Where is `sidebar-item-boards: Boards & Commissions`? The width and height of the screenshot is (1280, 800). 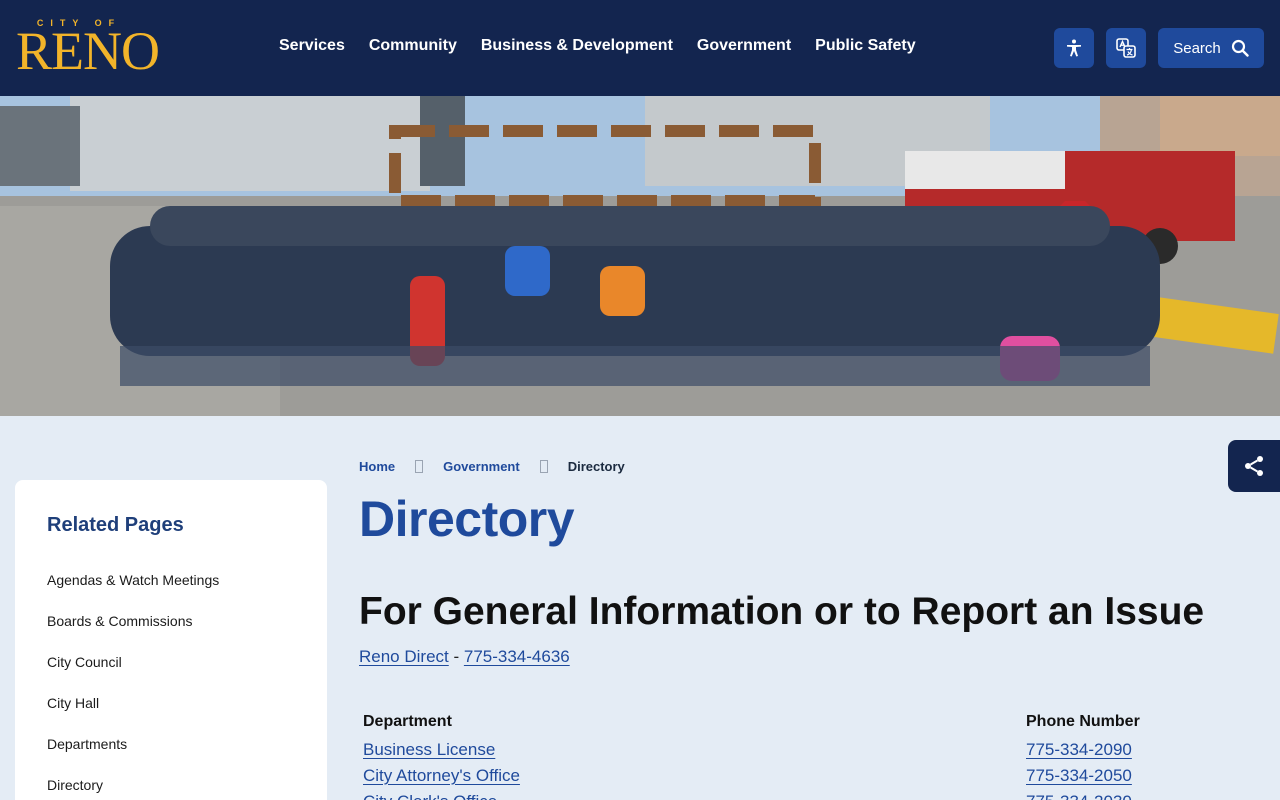
sidebar-item-boards: Boards & Commissions is located at coordinates (133, 633).